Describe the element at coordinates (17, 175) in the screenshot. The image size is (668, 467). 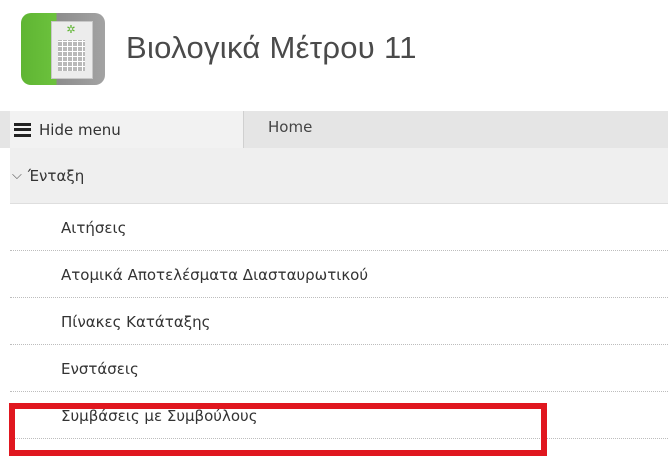
I see `chevron-down-icon: ⌵` at that location.